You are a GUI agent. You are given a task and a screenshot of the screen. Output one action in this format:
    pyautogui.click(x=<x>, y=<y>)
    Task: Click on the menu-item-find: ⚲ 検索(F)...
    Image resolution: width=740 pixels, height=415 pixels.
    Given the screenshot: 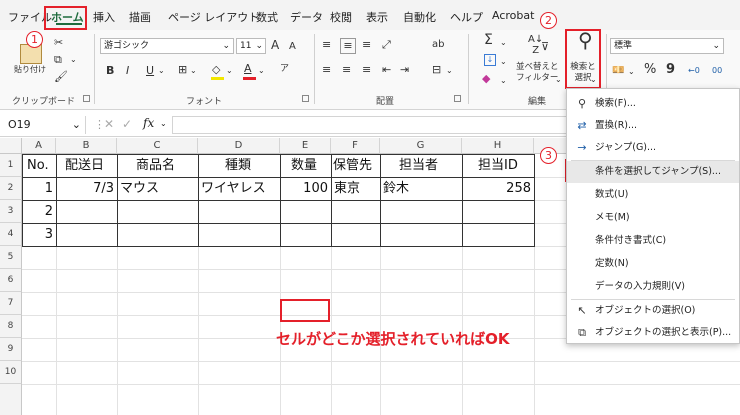 What is the action you would take?
    pyautogui.click(x=653, y=104)
    